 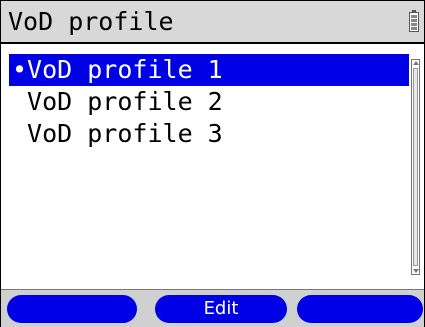 I want to click on list-item-profile-3: VoD profile 3, so click(x=209, y=134).